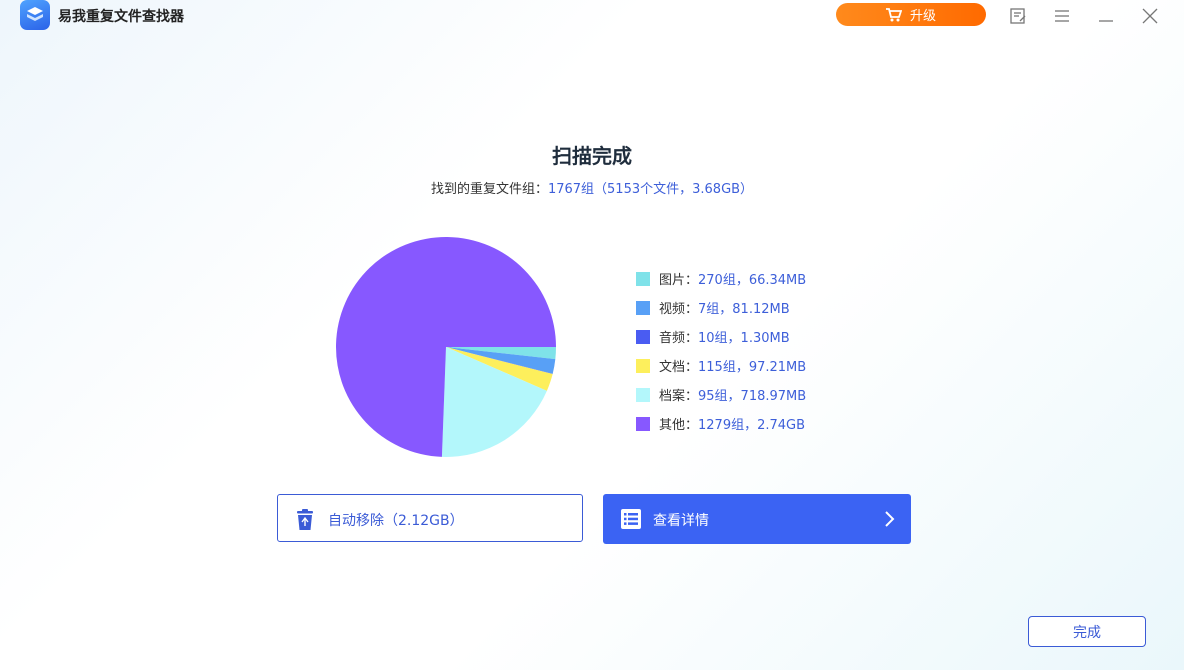 Image resolution: width=1184 pixels, height=670 pixels. What do you see at coordinates (679, 425) in the screenshot?
I see `legend-label: 其他：` at bounding box center [679, 425].